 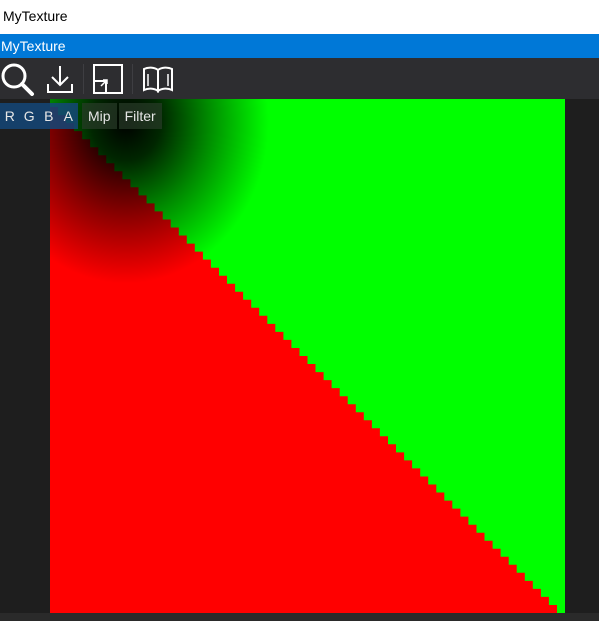 What do you see at coordinates (68, 116) in the screenshot?
I see `channel-a-button: A` at bounding box center [68, 116].